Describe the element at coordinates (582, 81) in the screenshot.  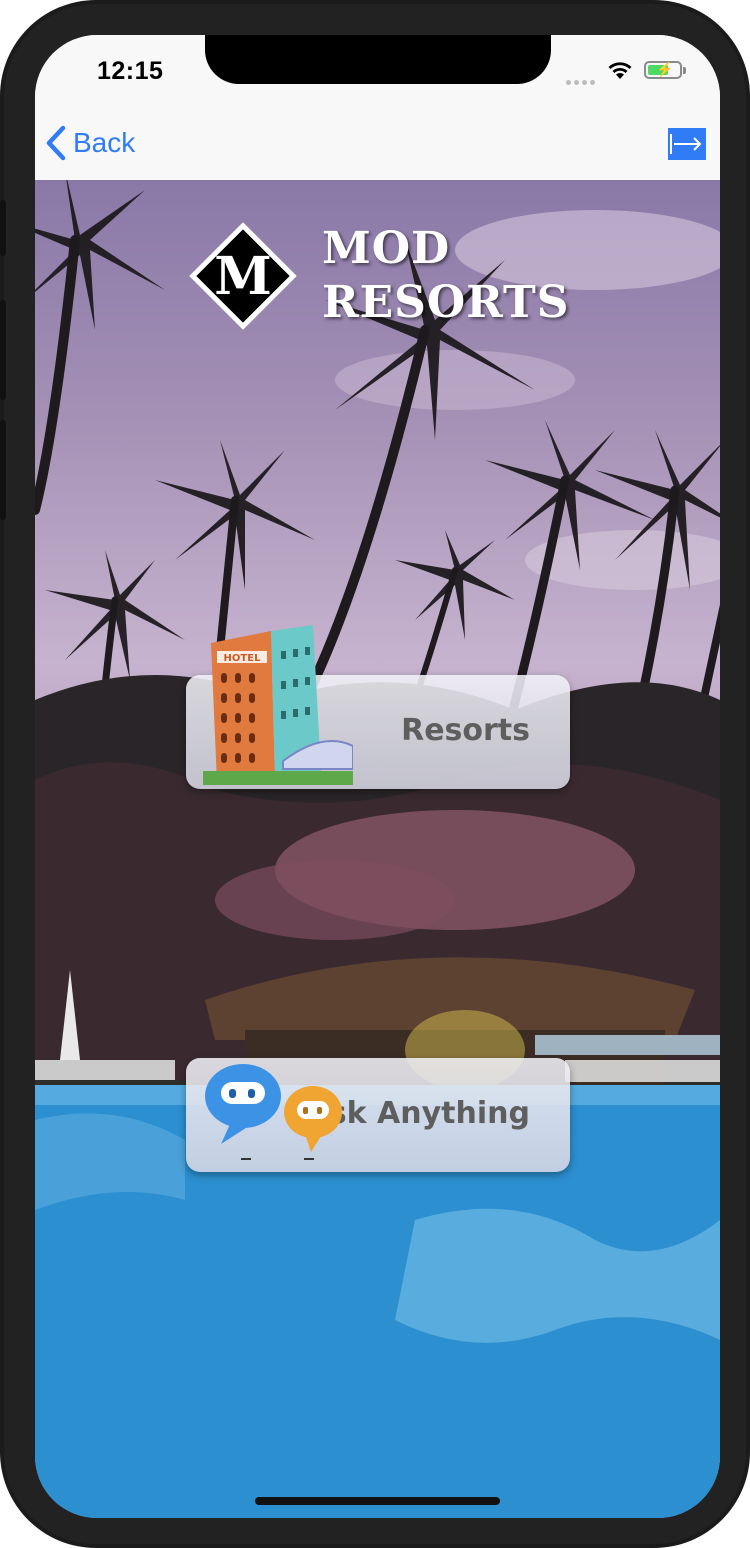
I see `signal-icon` at that location.